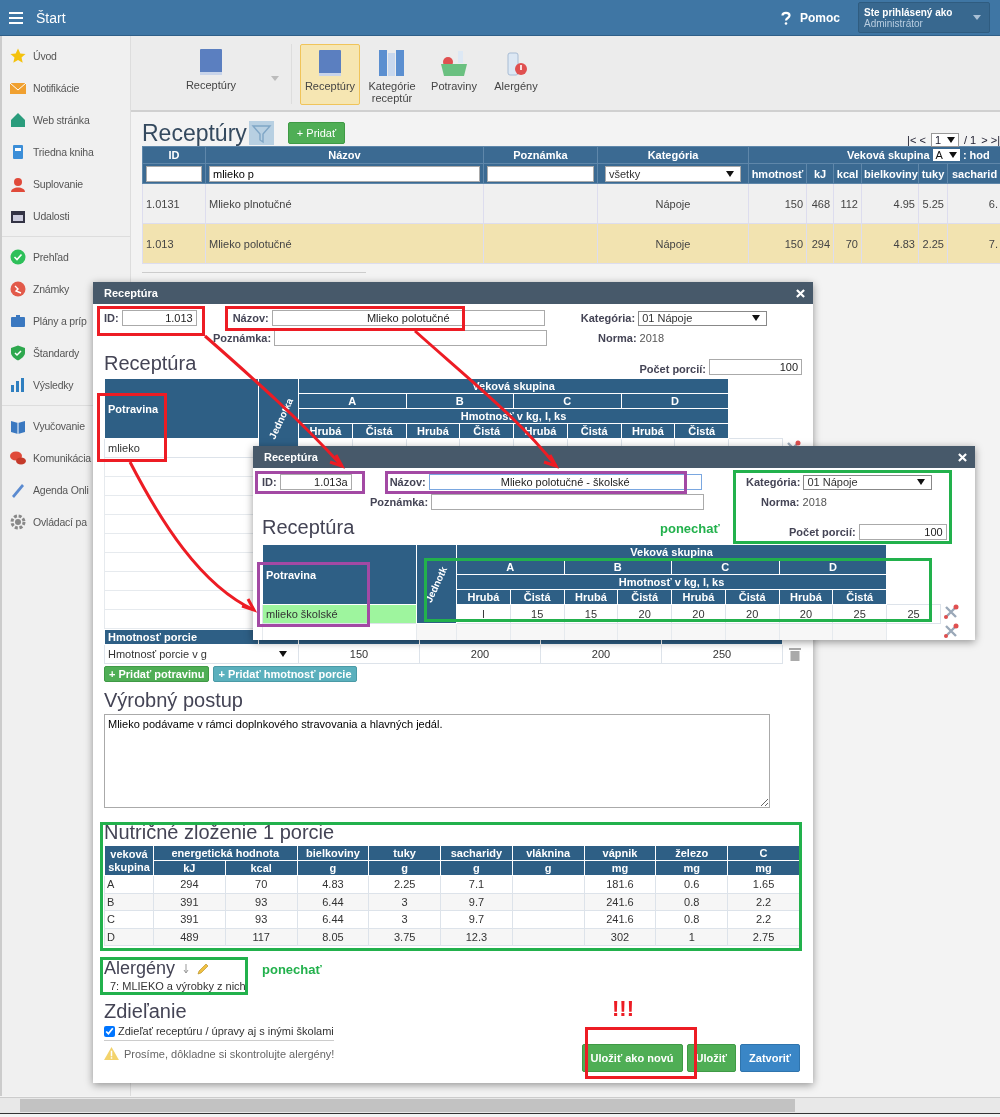 This screenshot has height=1117, width=1000. Describe the element at coordinates (673, 203) in the screenshot. I see `table-cell: Nápoje` at that location.